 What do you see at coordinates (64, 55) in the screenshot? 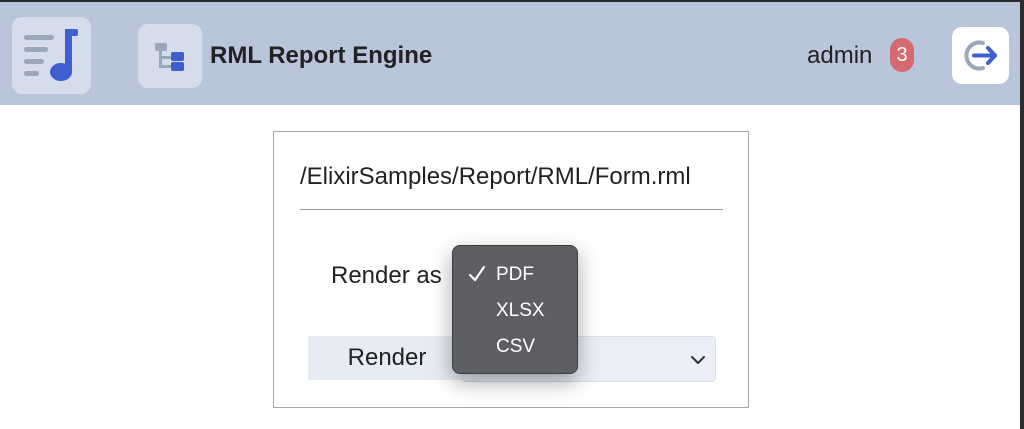
I see `music-note-icon` at bounding box center [64, 55].